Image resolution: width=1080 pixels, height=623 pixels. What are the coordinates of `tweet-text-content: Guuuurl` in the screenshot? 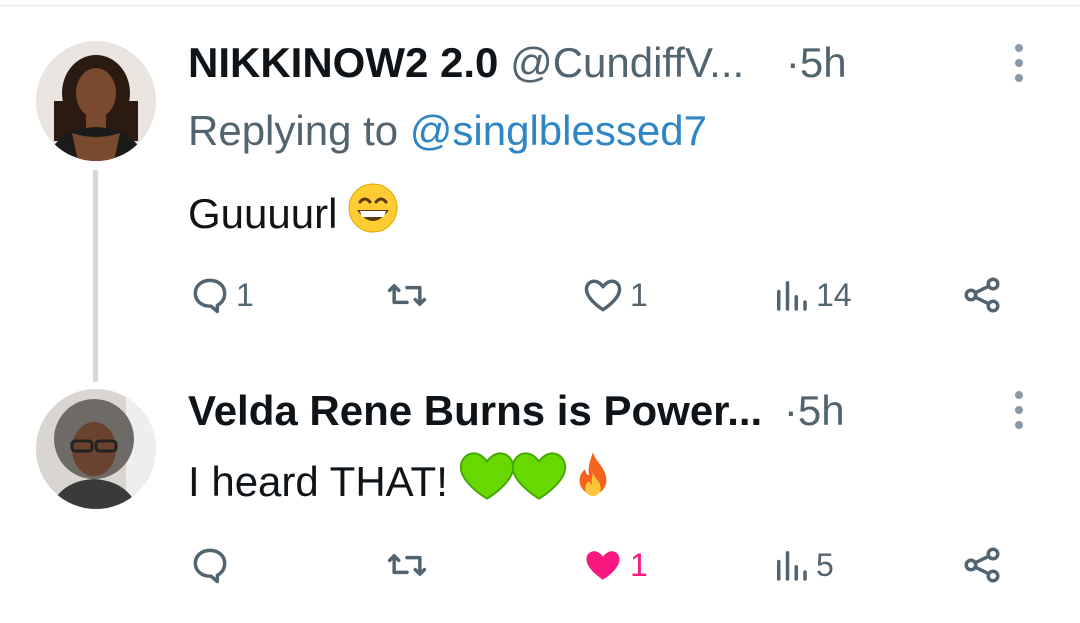 It's located at (263, 213).